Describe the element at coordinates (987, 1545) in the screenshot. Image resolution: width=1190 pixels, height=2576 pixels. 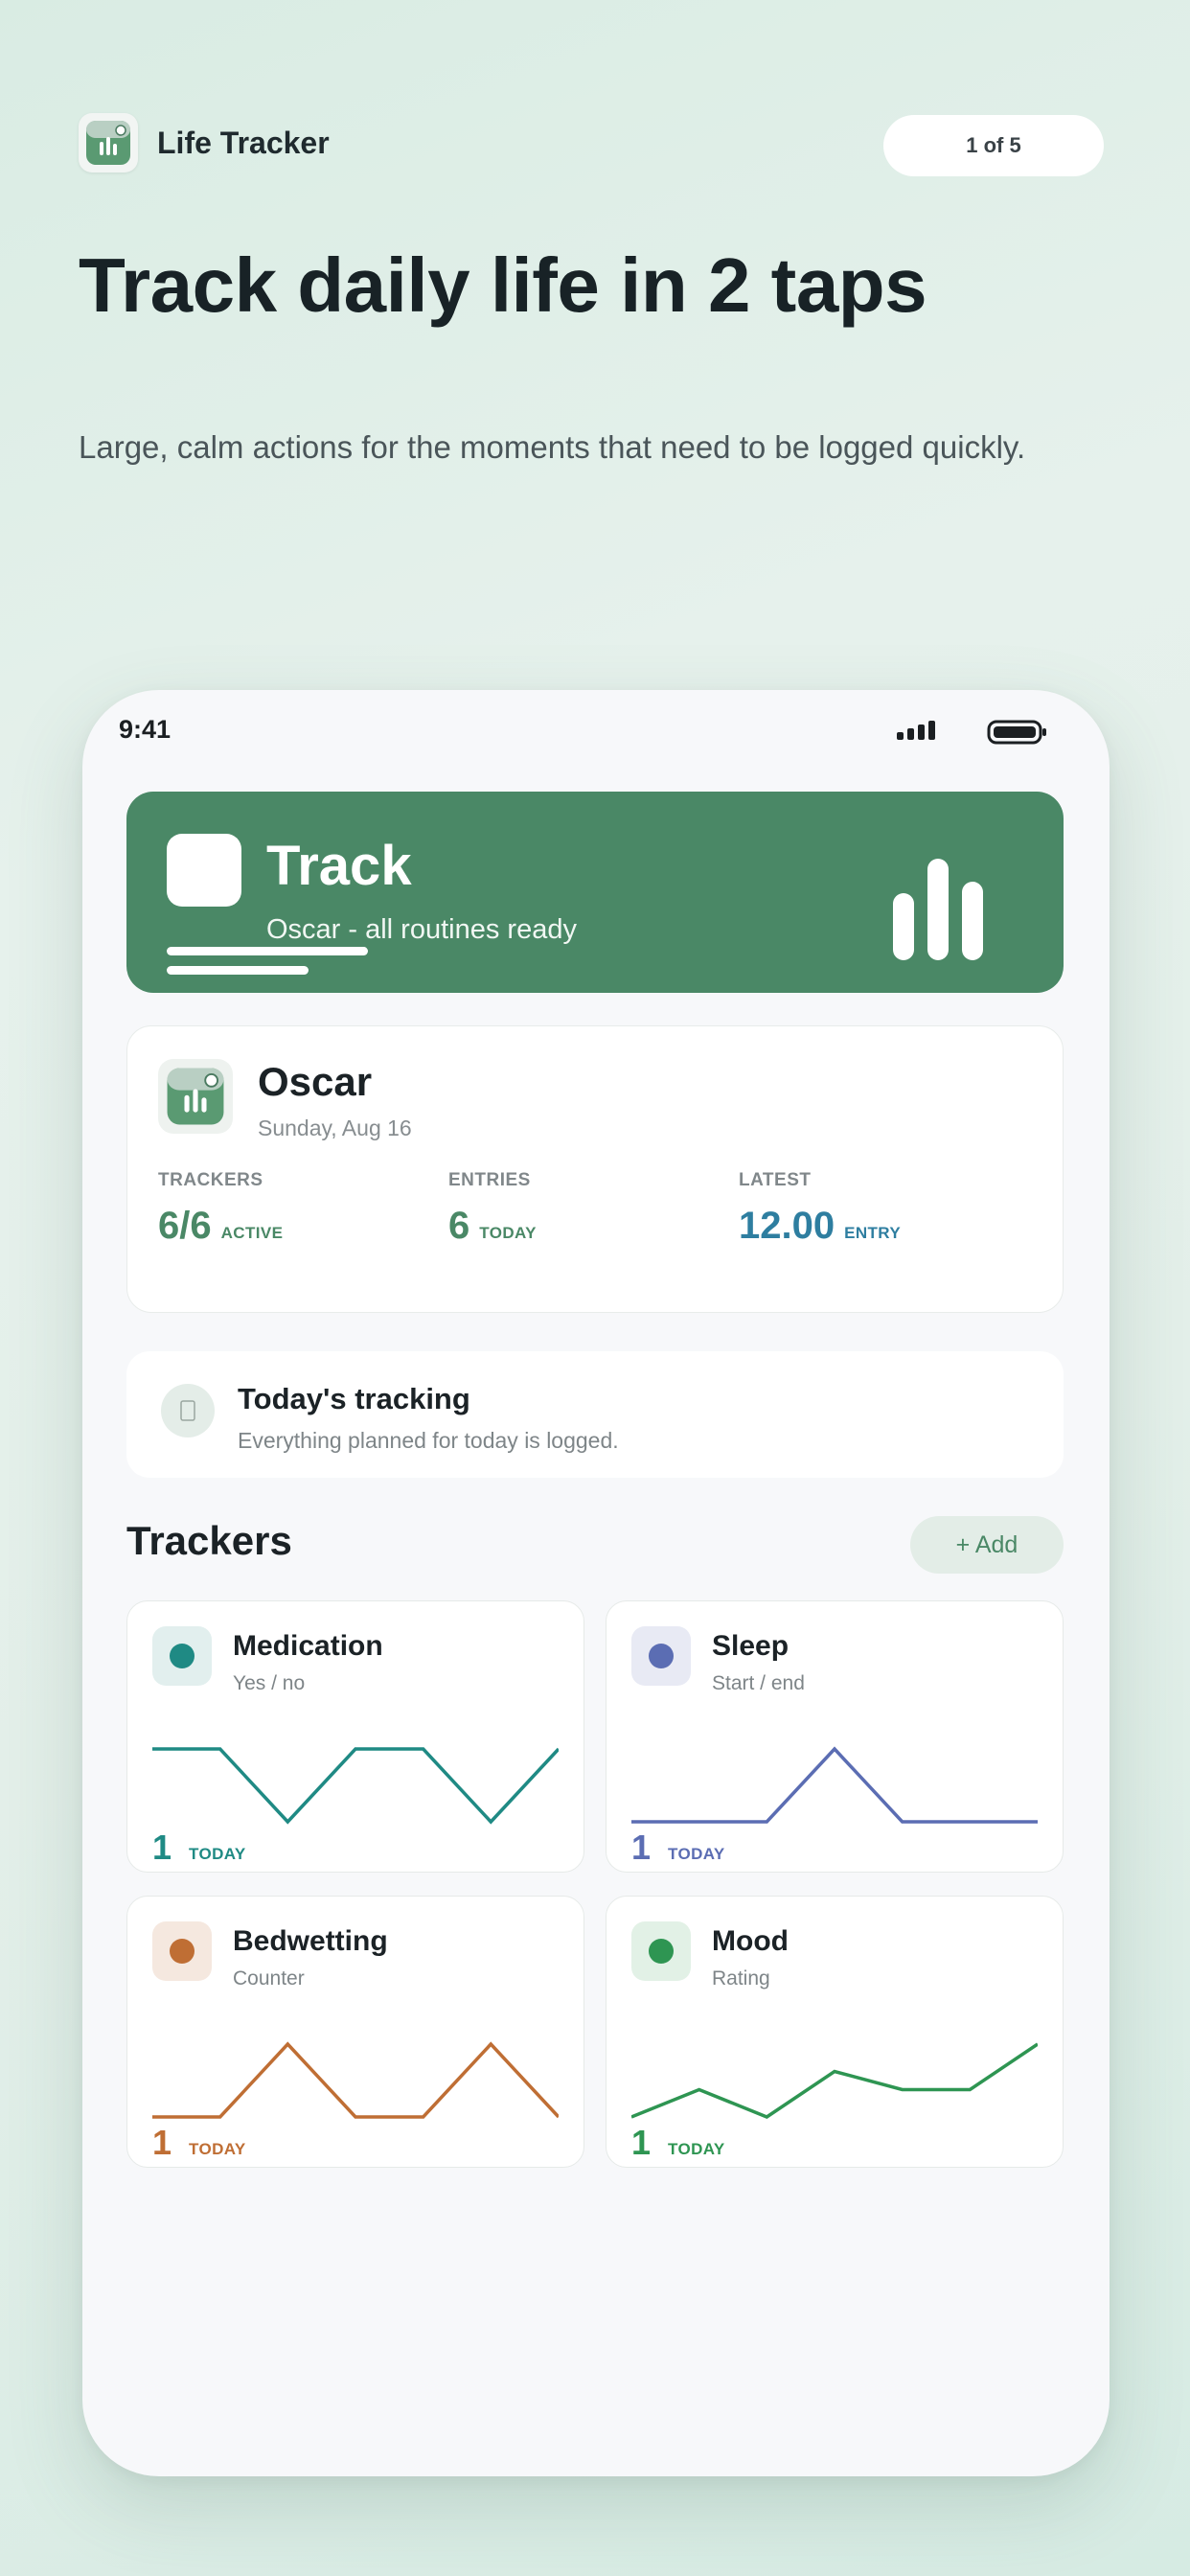
I see `add-tracker-button: + Add` at that location.